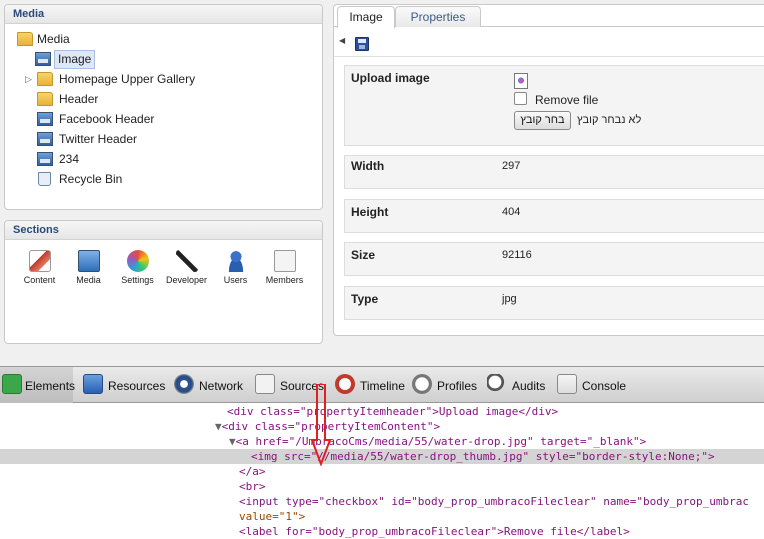 This screenshot has width=764, height=539. I want to click on type-value: jpg, so click(509, 299).